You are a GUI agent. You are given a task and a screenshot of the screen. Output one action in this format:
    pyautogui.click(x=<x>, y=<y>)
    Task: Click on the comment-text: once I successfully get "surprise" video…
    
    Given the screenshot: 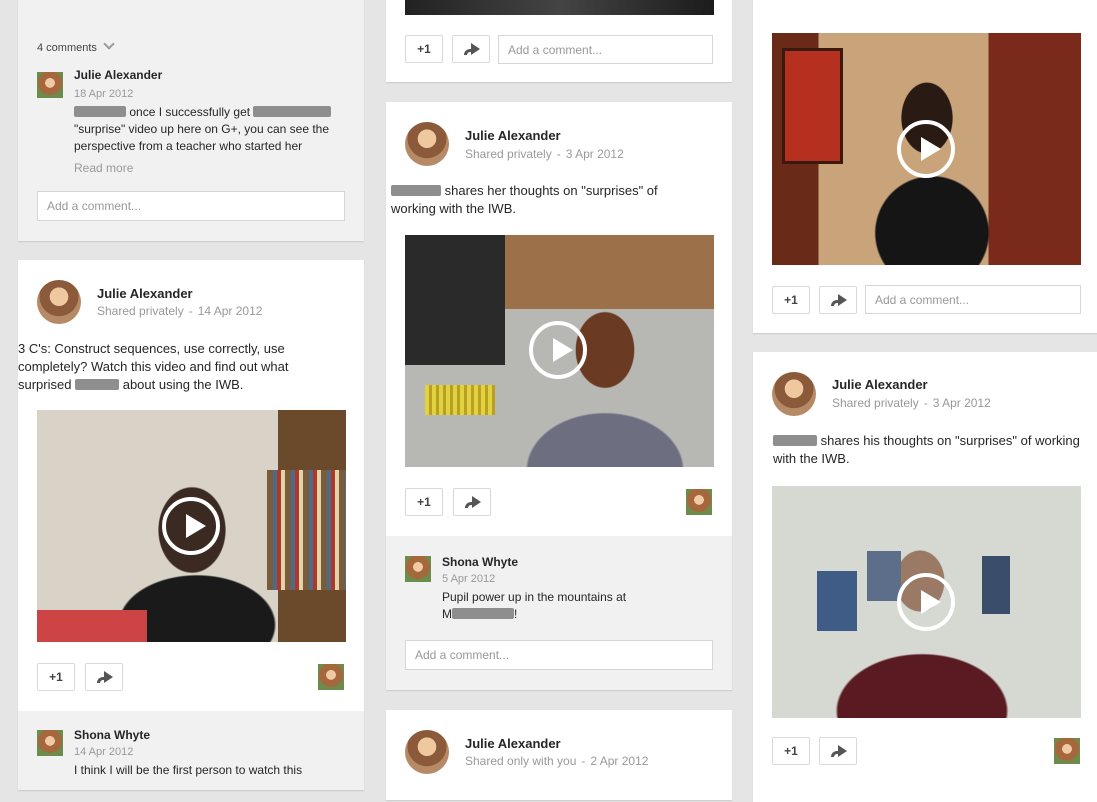 What is the action you would take?
    pyautogui.click(x=214, y=129)
    